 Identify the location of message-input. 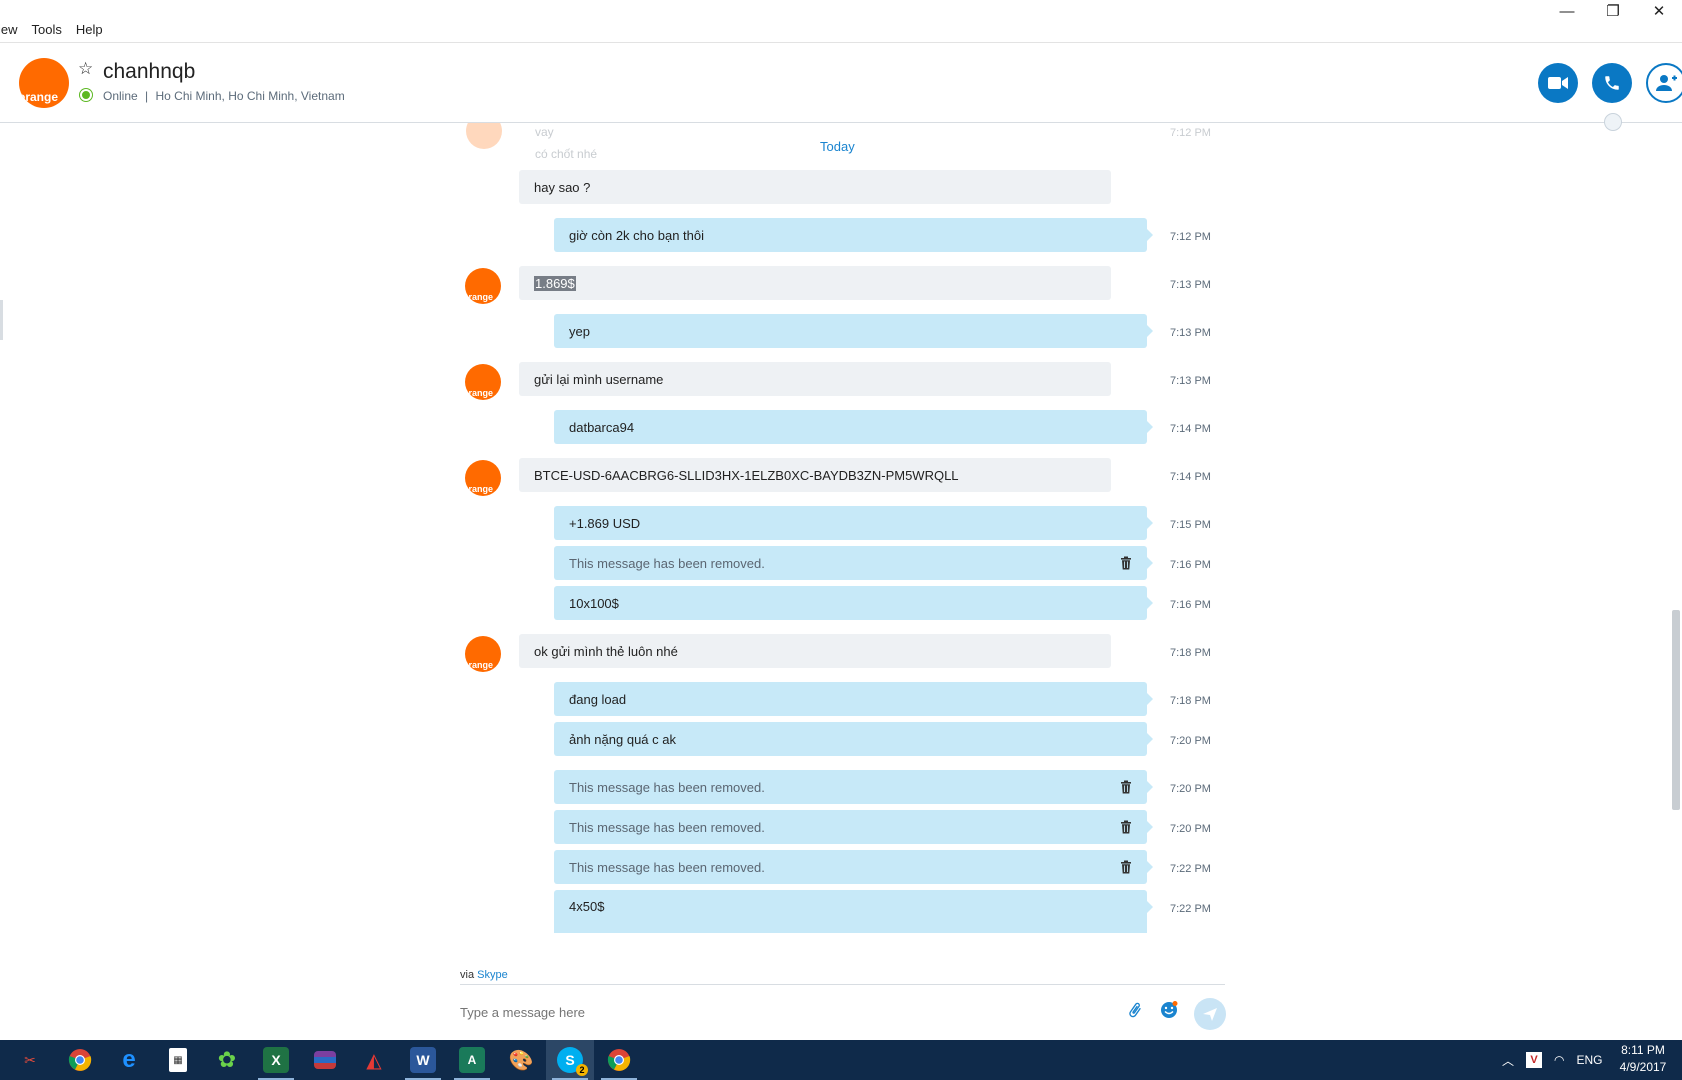
(740, 1012).